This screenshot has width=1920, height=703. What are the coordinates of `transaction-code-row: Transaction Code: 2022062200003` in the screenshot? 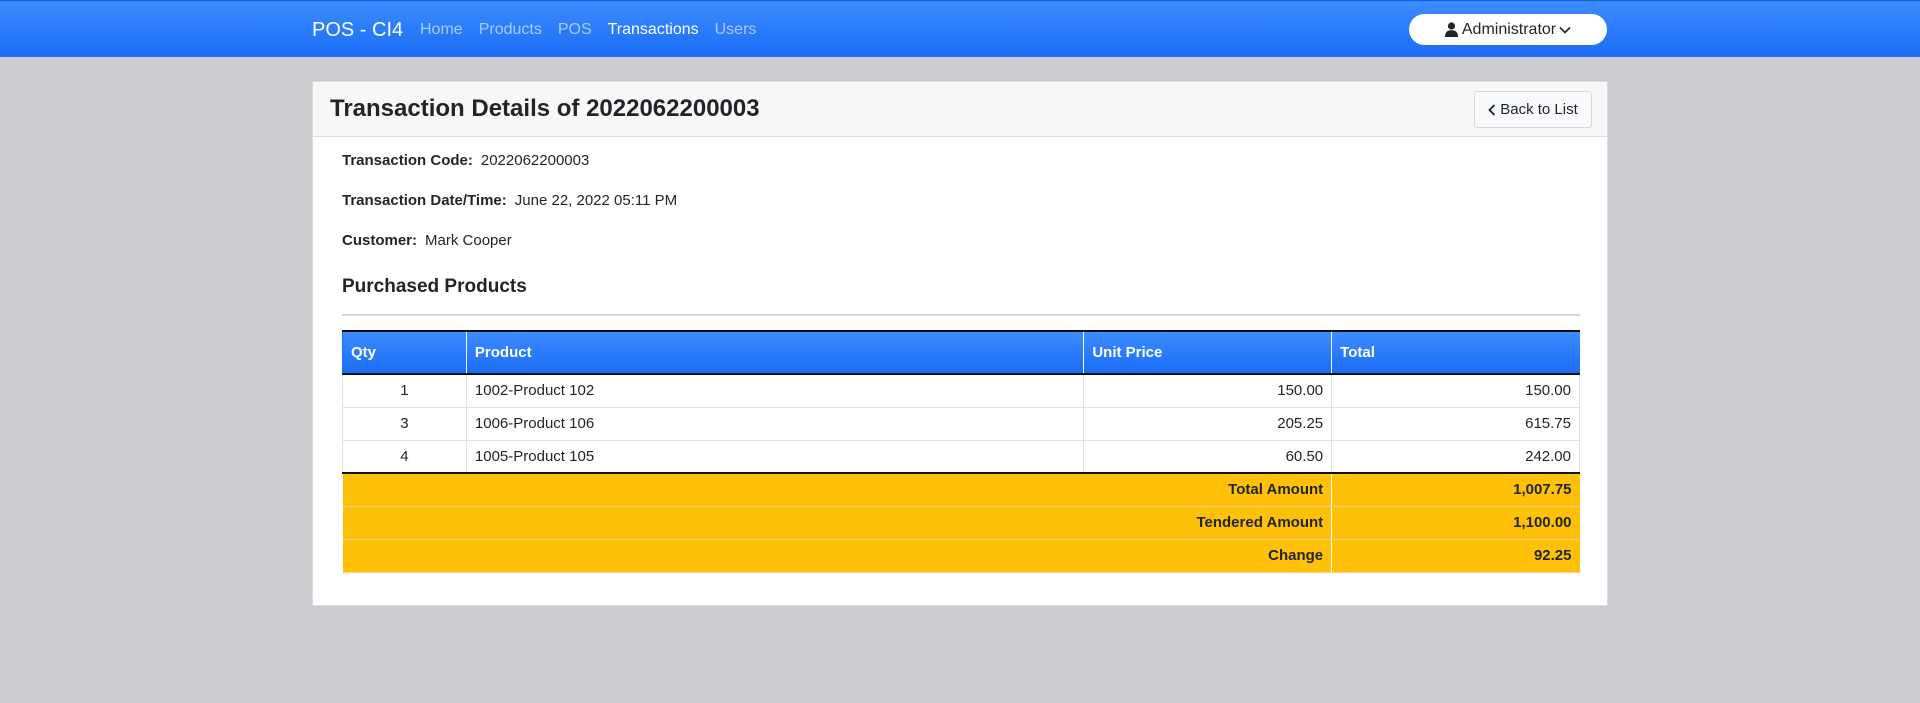 It's located at (465, 161).